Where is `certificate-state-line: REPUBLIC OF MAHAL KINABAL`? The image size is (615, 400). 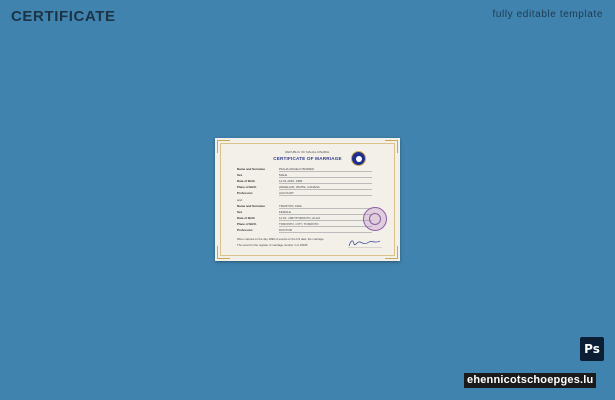 certificate-state-line: REPUBLIC OF MAHAL KINABAL is located at coordinates (307, 152).